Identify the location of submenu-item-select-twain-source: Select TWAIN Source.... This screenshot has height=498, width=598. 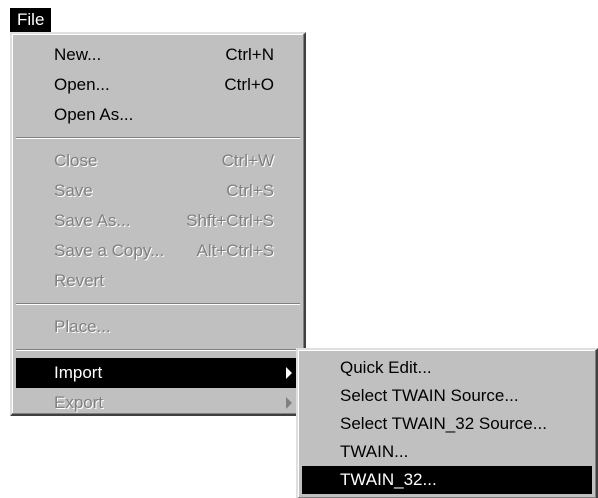
(447, 396).